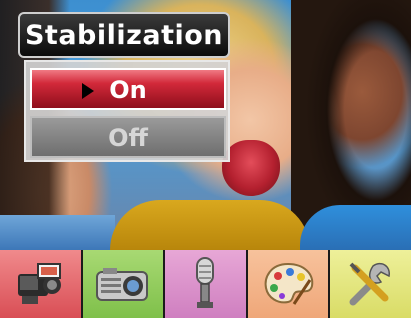 The width and height of the screenshot is (411, 318). I want to click on photo-camera-icon, so click(121, 284).